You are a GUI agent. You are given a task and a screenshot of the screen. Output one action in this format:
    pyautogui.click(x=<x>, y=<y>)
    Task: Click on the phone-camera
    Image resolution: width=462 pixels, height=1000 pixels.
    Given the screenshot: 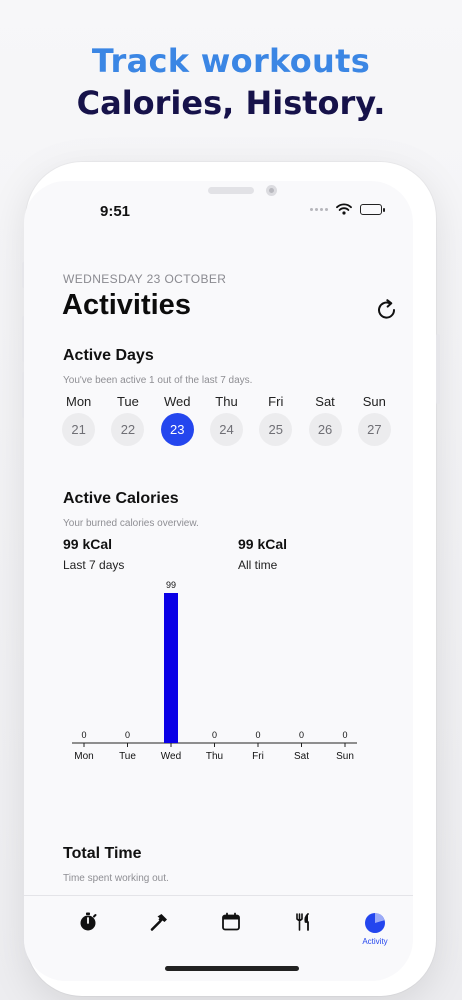 What is the action you would take?
    pyautogui.click(x=271, y=190)
    